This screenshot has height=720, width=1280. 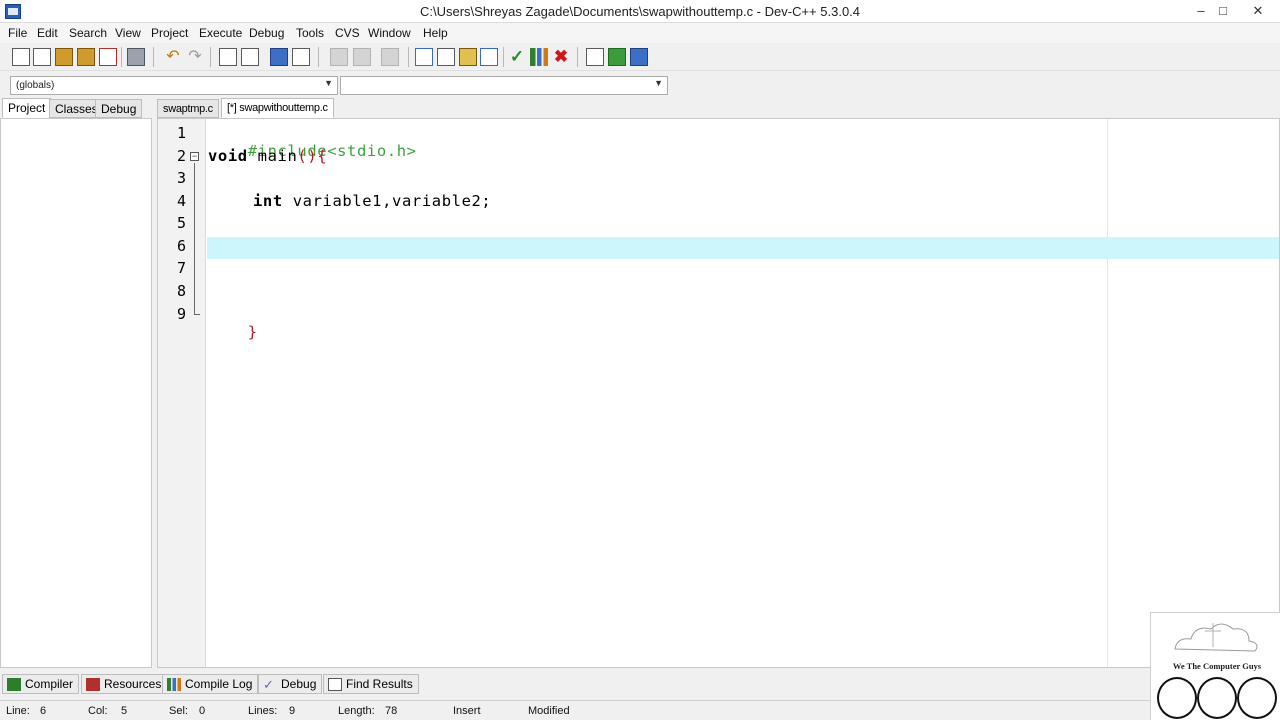 What do you see at coordinates (252, 332) in the screenshot?
I see `closing-brace: }` at bounding box center [252, 332].